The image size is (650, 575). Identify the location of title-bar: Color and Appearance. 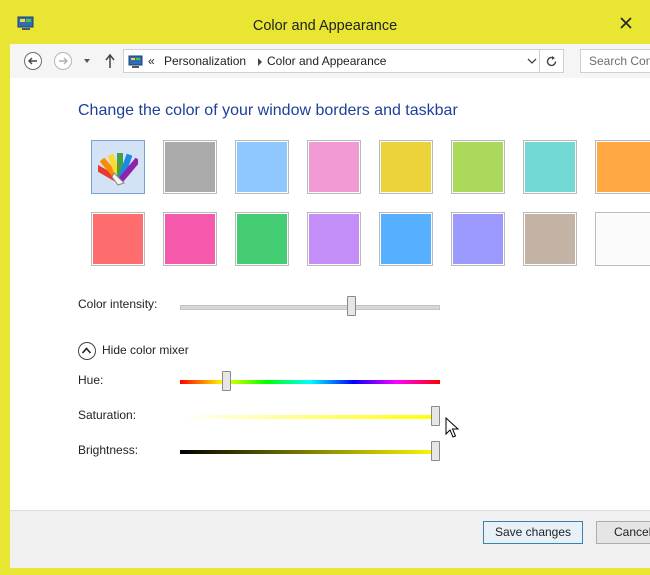
(325, 20).